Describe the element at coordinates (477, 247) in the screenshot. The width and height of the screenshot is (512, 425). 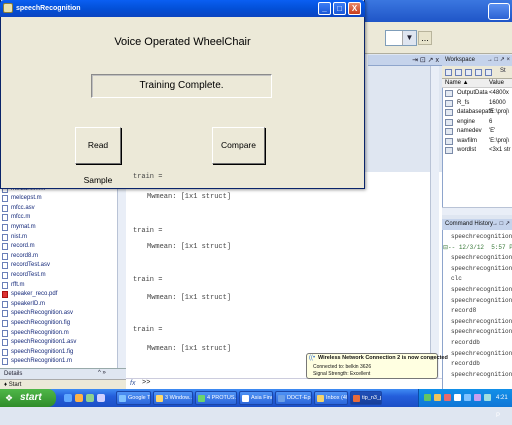
I see `history-session-header: ⊟-- 12/3/12 5:57 PM` at that location.